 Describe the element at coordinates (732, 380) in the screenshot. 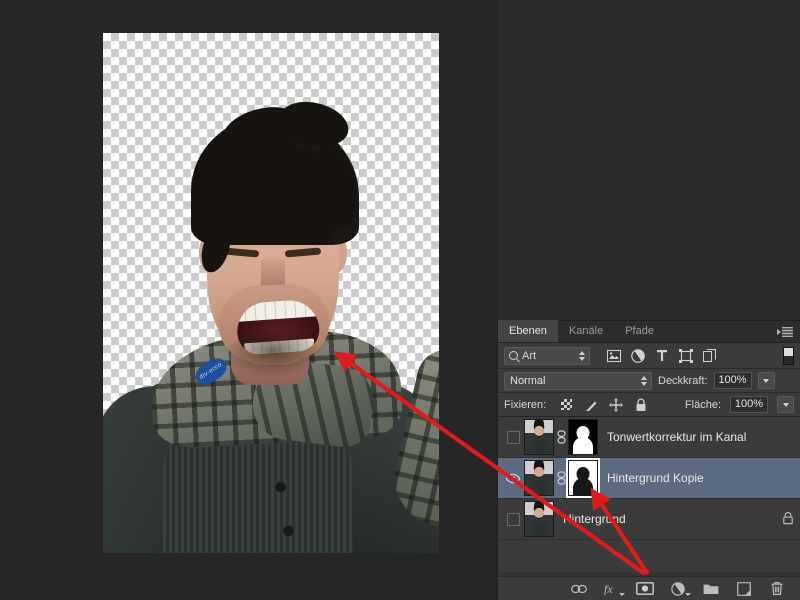

I see `opacity-value: 100%` at that location.